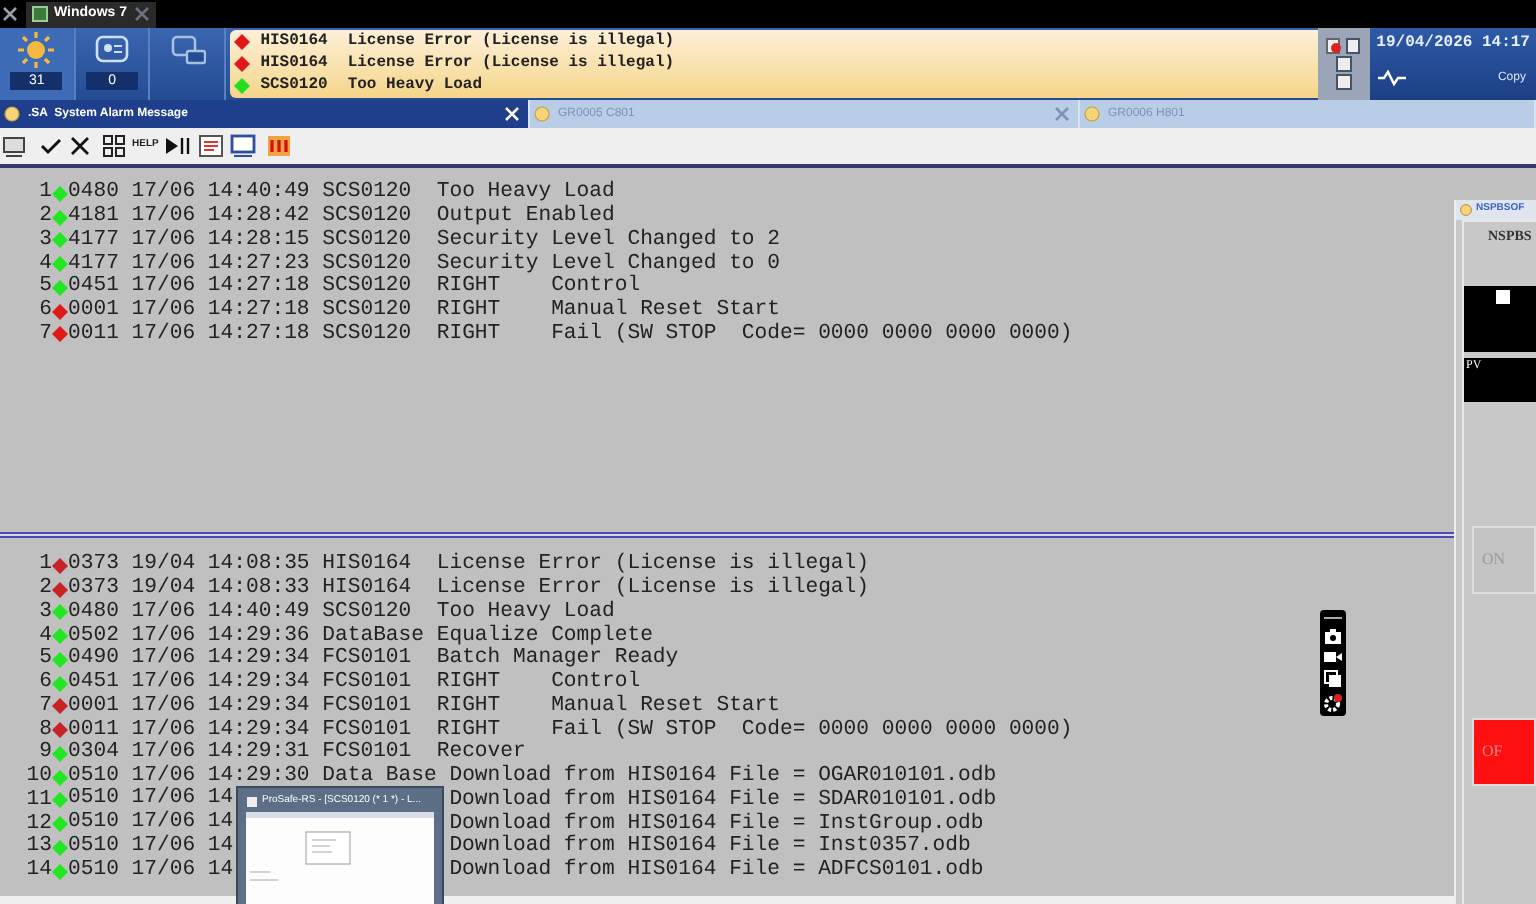 This screenshot has height=904, width=1536. I want to click on event-text: 0502 17/06 14:29:36 DataBase Equalize Complete, so click(360, 636).